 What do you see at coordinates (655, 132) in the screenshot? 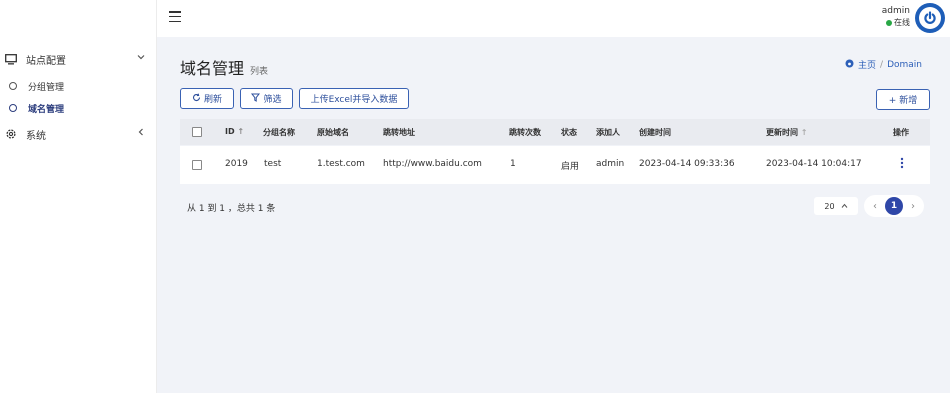
I see `col-created: 创建时间` at bounding box center [655, 132].